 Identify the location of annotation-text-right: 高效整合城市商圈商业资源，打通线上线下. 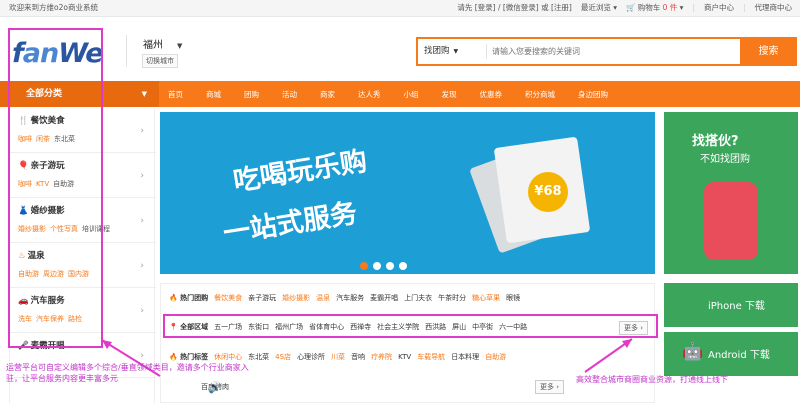
(652, 379).